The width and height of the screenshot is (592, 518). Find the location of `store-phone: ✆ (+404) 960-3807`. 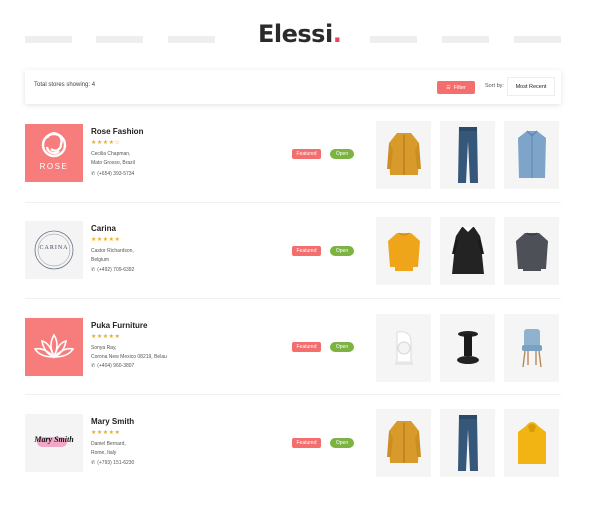

store-phone: ✆ (+404) 960-3807 is located at coordinates (112, 366).